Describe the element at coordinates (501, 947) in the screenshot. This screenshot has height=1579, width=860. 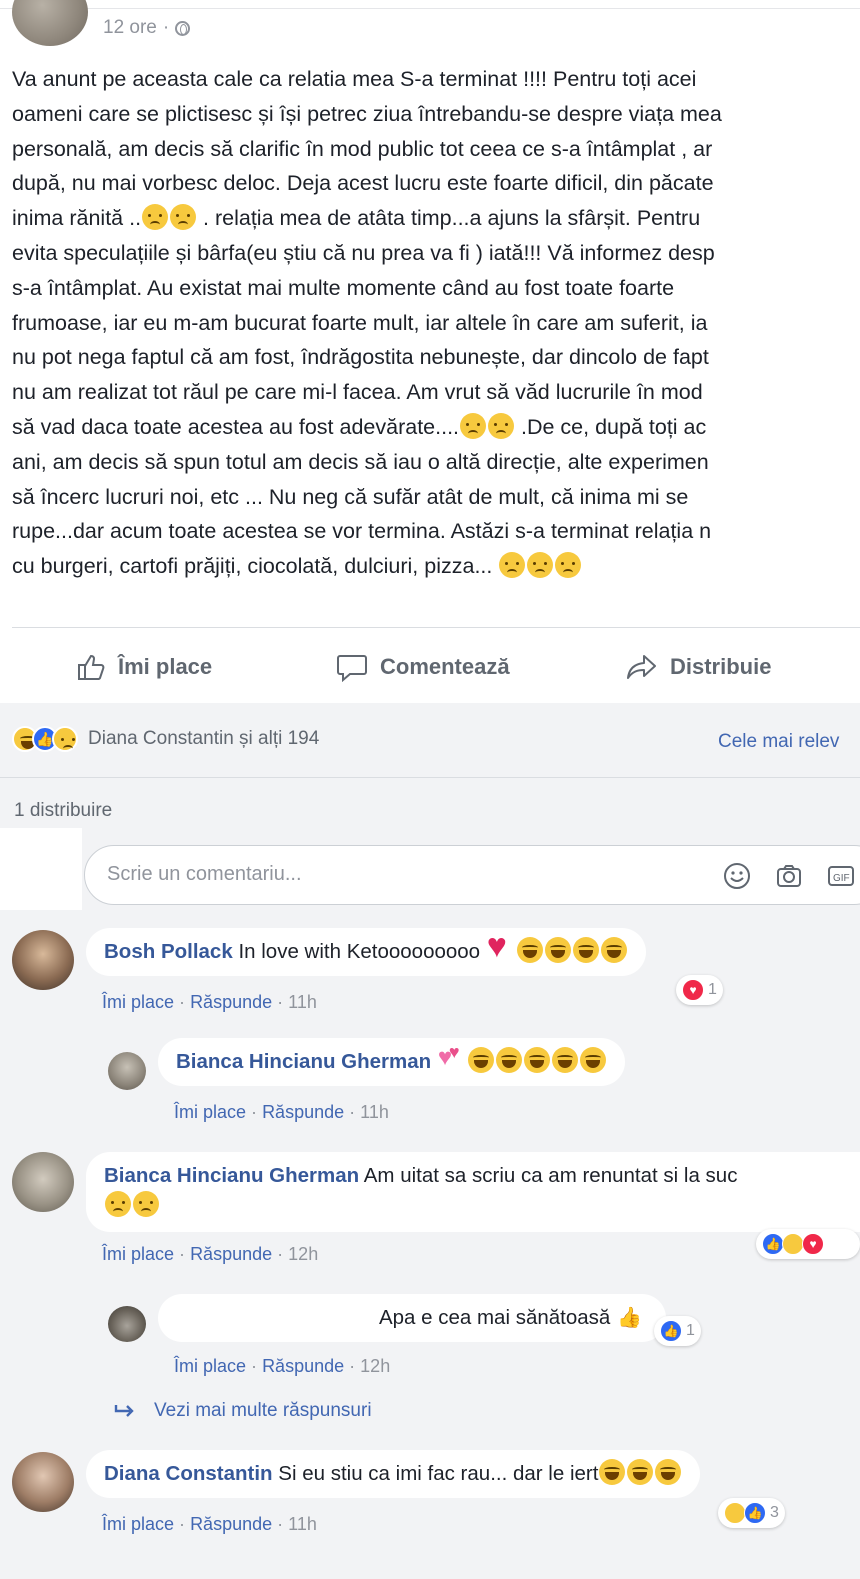
I see `heart-emoji-icon` at that location.